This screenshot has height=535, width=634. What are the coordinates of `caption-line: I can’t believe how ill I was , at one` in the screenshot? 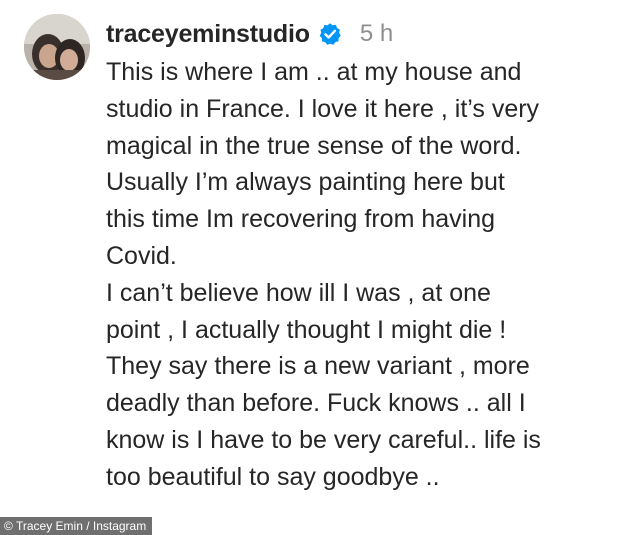 It's located at (298, 292).